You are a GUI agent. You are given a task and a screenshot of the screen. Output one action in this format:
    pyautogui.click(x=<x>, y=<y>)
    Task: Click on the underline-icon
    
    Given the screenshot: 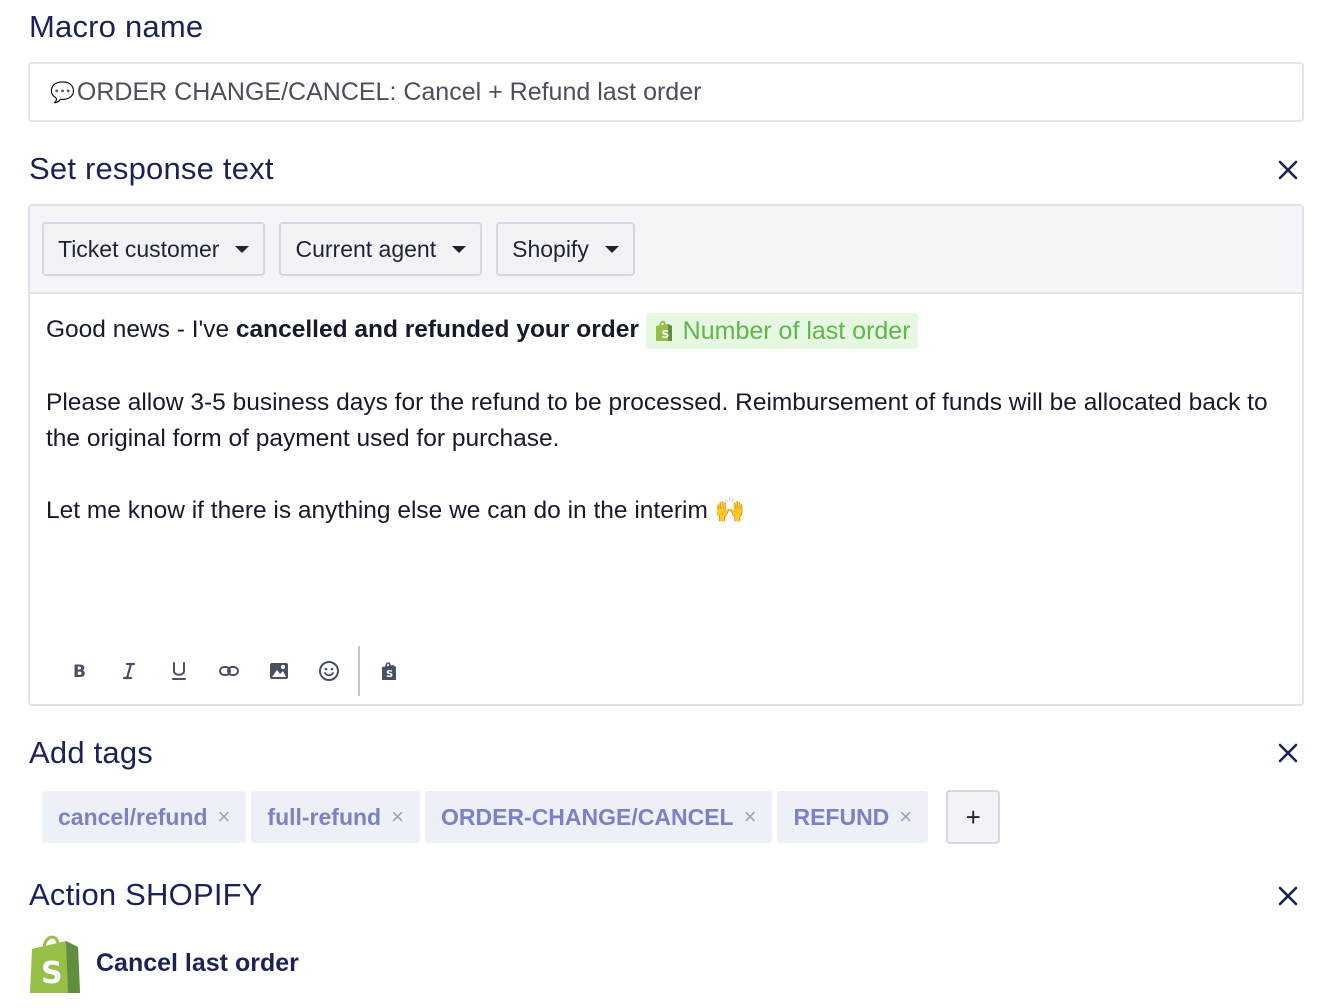 What is the action you would take?
    pyautogui.click(x=179, y=671)
    